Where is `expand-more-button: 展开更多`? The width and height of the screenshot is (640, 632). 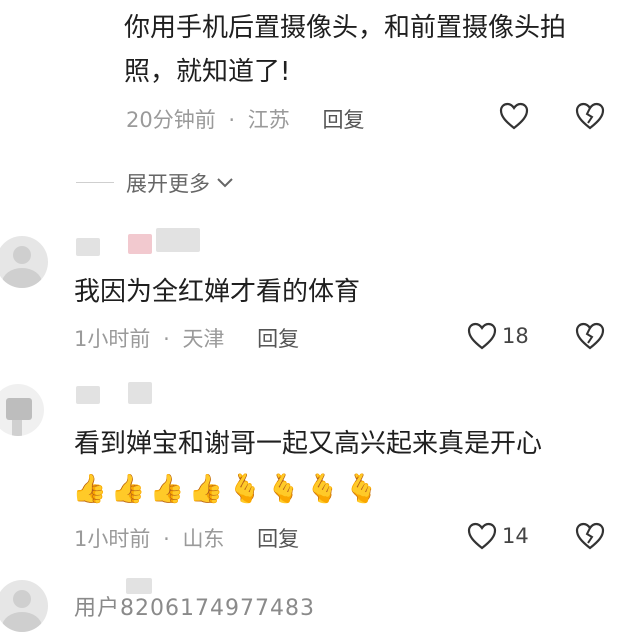 expand-more-button: 展开更多 is located at coordinates (180, 183).